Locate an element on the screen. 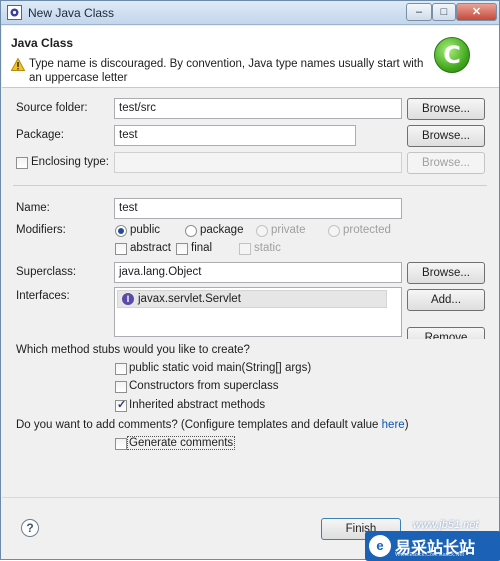 Image resolution: width=500 pixels, height=561 pixels. generate-comments-label: Generate comments is located at coordinates (181, 443).